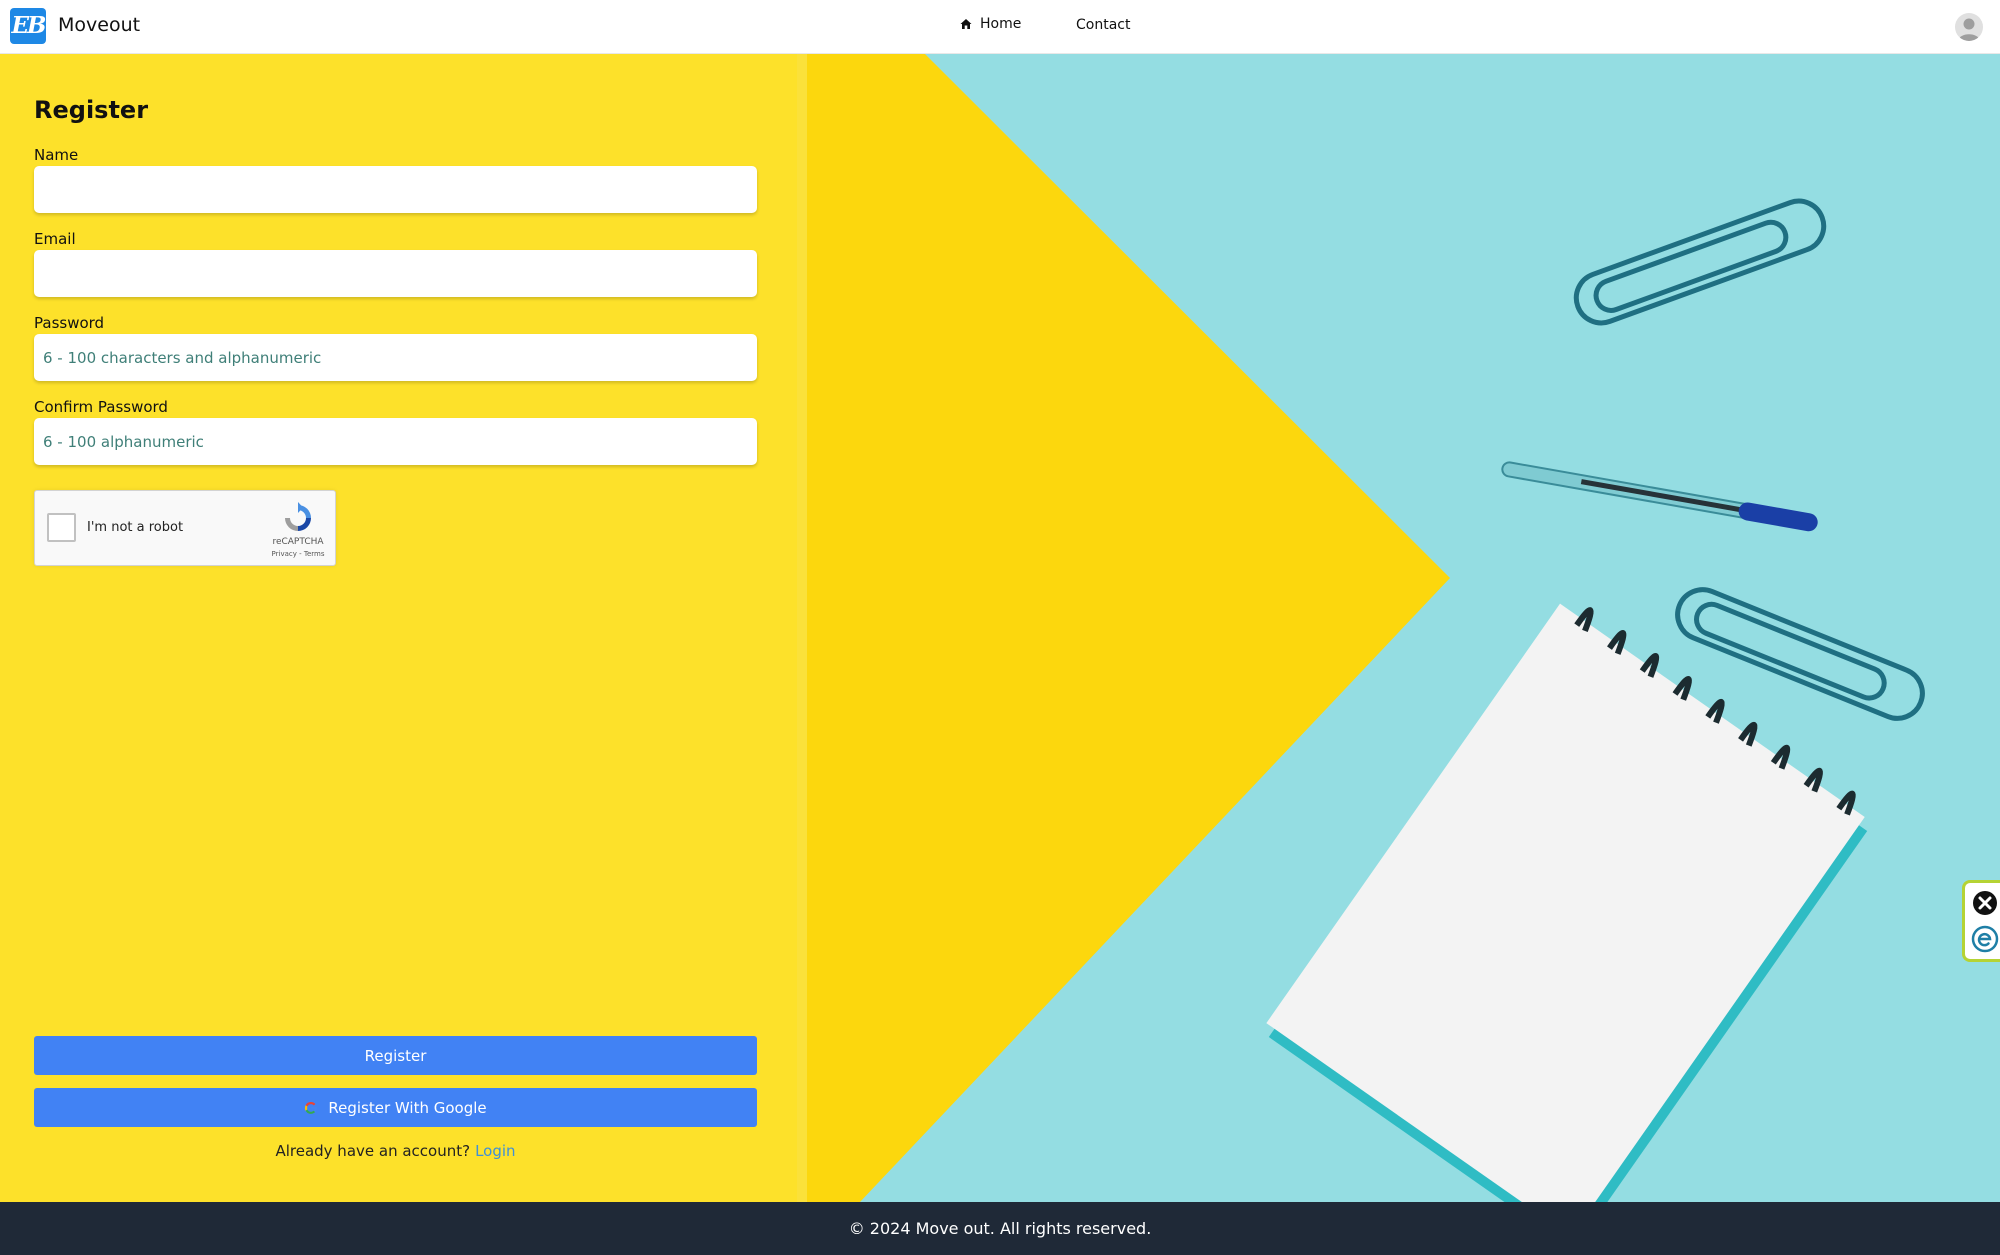 The width and height of the screenshot is (2000, 1255). I want to click on recaptcha-checkbox, so click(61, 527).